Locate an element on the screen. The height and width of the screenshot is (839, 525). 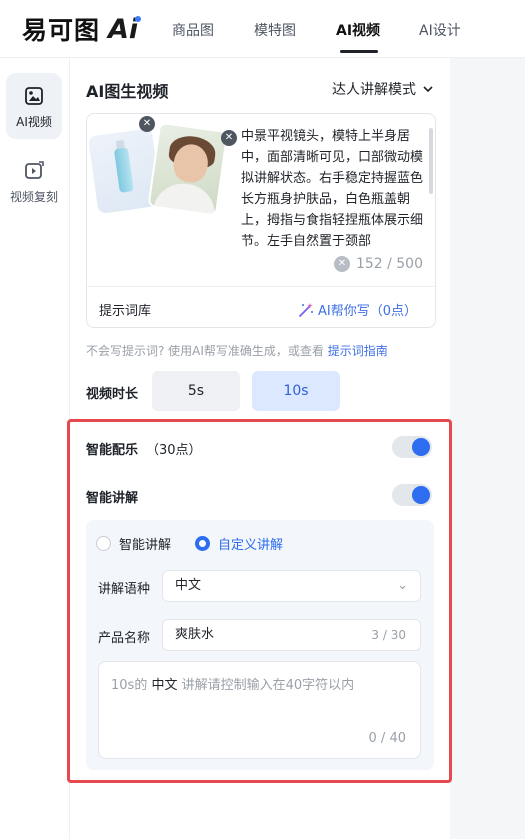
prompt-guide-link: 提示词指南 is located at coordinates (358, 351).